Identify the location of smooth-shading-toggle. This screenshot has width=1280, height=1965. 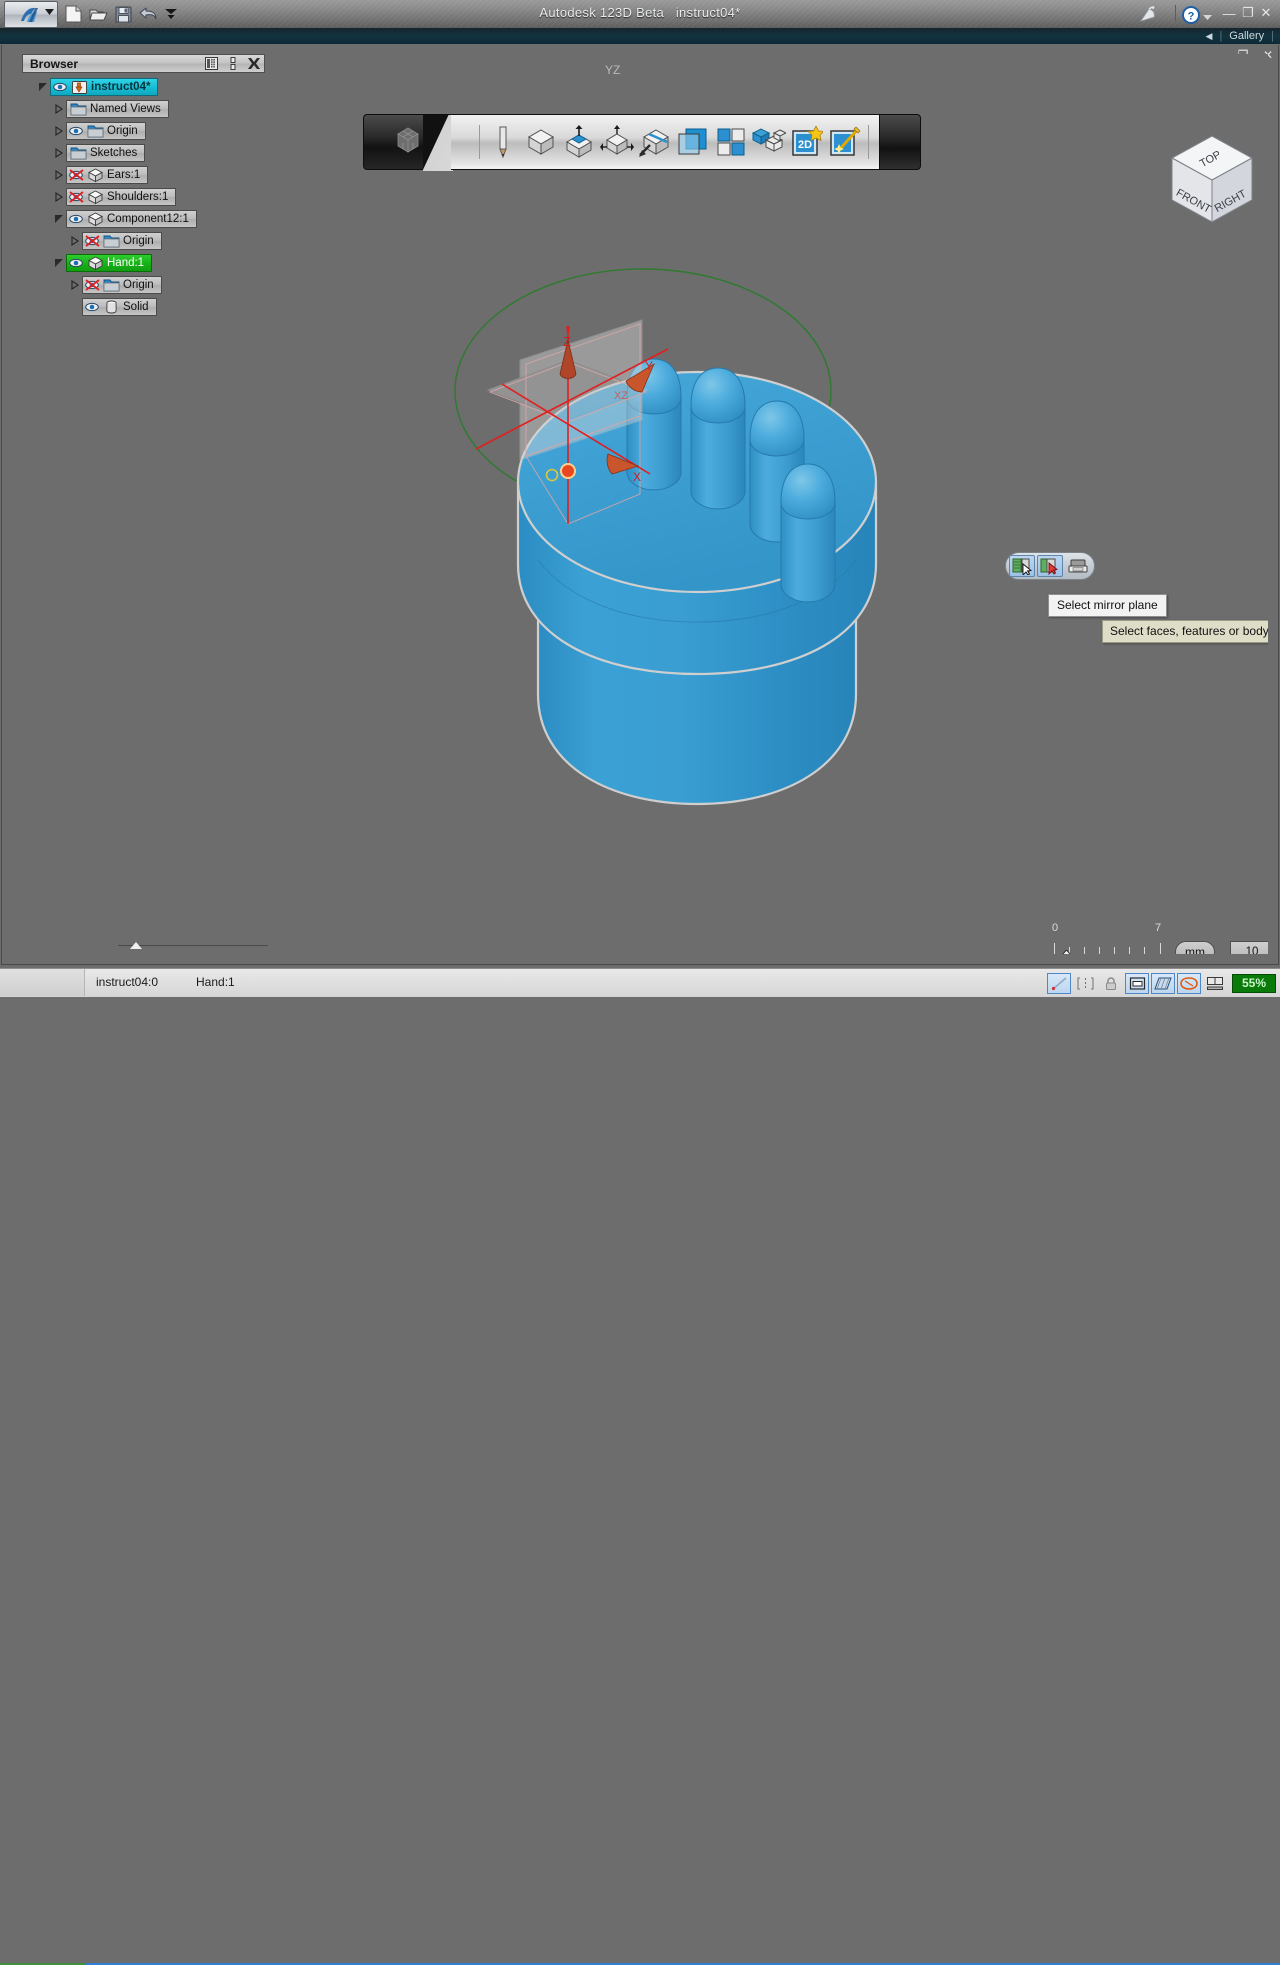
(1189, 983).